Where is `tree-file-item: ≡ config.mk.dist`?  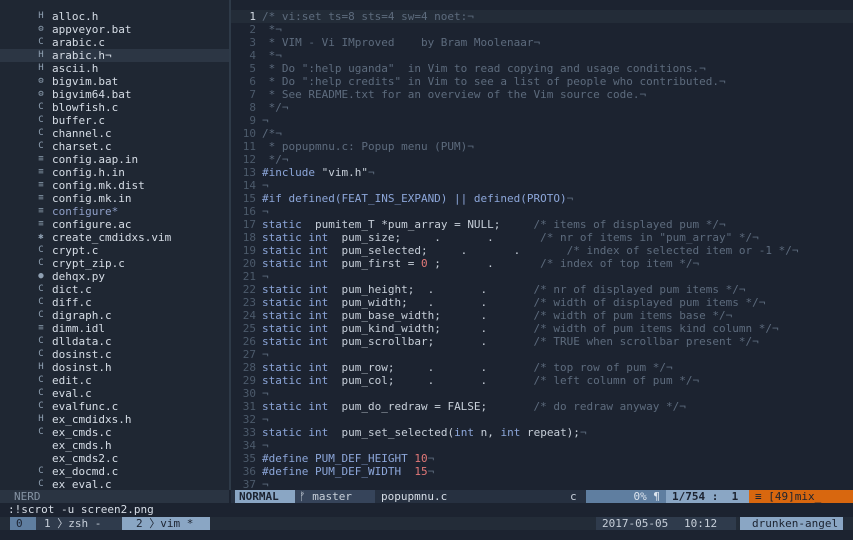
tree-file-item: ≡ config.mk.dist is located at coordinates (114, 185).